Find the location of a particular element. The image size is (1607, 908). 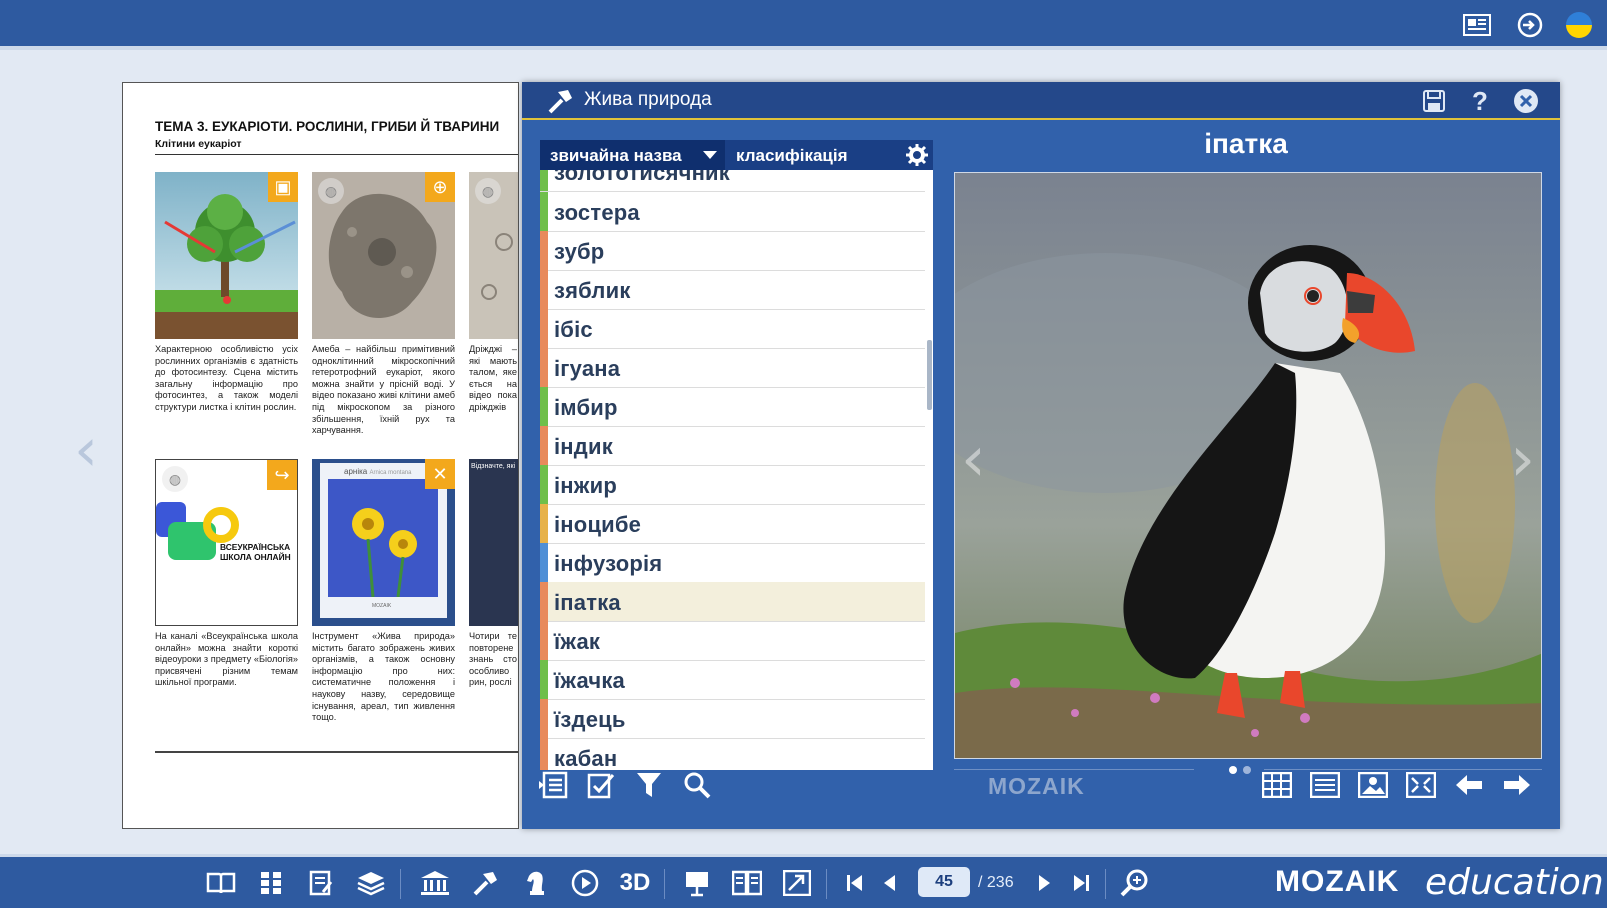

close-icon is located at coordinates (1526, 101).